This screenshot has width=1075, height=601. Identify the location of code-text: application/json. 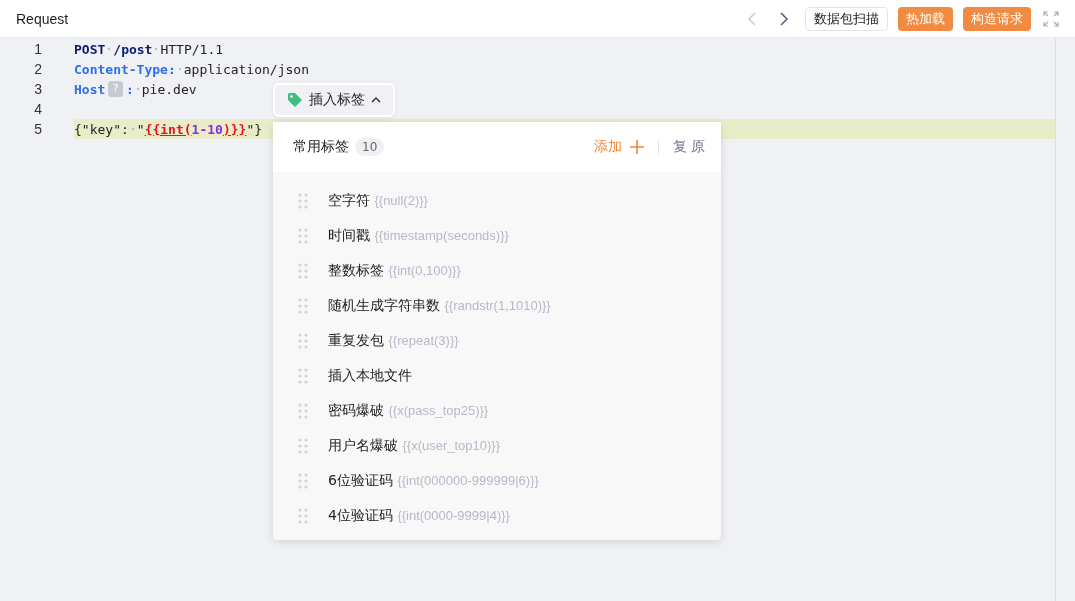
(246, 69).